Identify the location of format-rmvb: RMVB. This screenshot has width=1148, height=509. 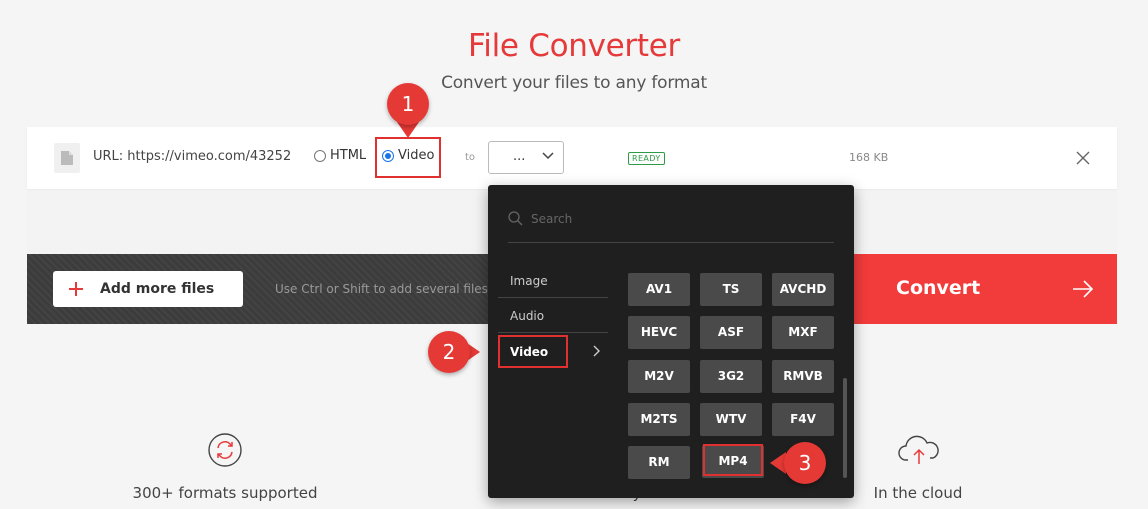
(803, 376).